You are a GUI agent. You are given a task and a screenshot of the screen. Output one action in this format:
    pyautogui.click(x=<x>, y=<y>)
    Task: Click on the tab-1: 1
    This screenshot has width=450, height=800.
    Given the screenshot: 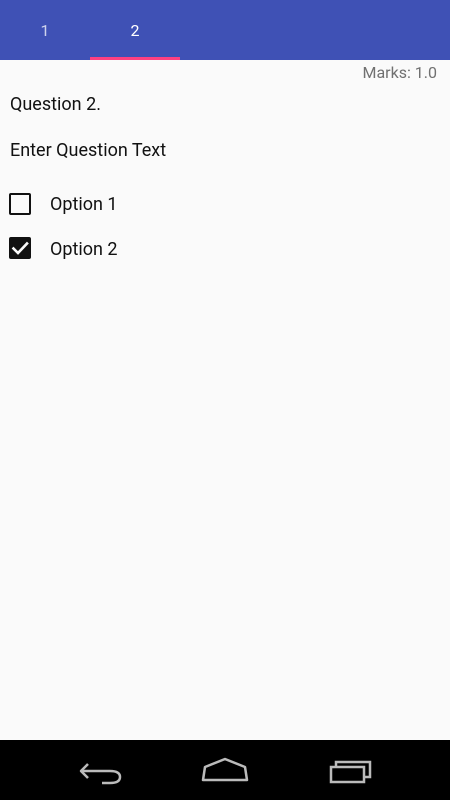 What is the action you would take?
    pyautogui.click(x=45, y=30)
    